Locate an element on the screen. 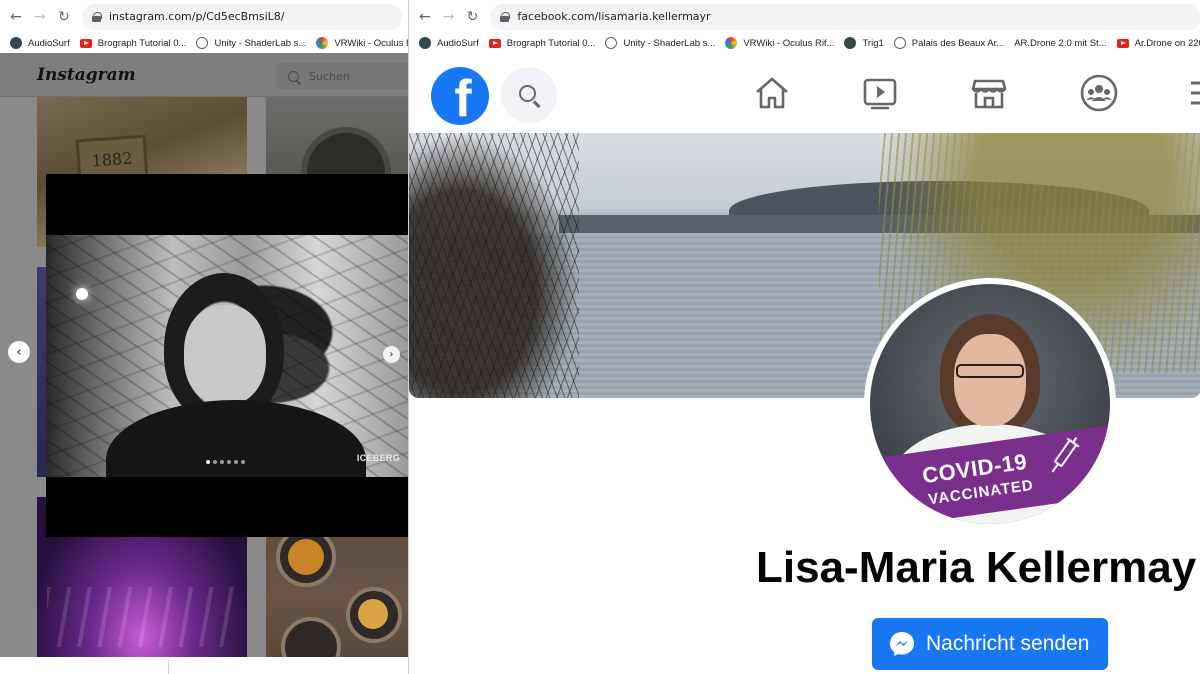 Image resolution: width=1200 pixels, height=674 pixels. watch-icon is located at coordinates (880, 94).